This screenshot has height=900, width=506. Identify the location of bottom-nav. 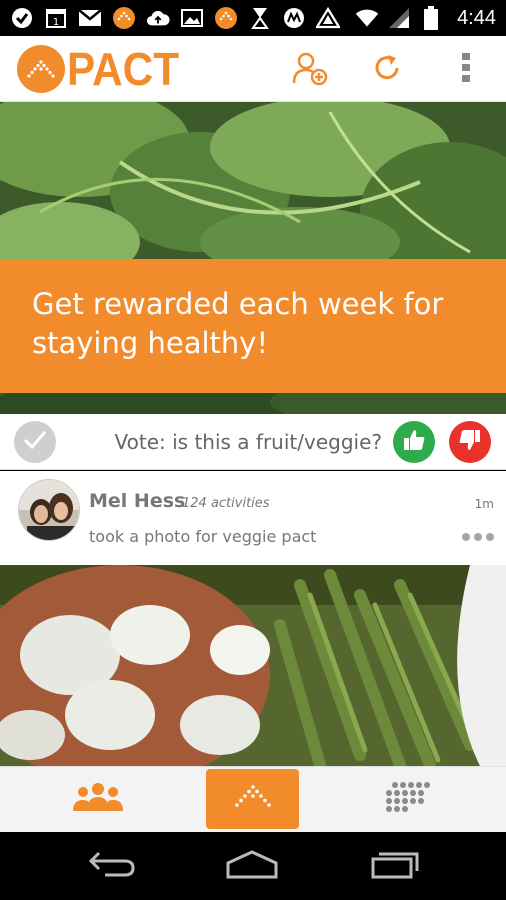
(253, 799).